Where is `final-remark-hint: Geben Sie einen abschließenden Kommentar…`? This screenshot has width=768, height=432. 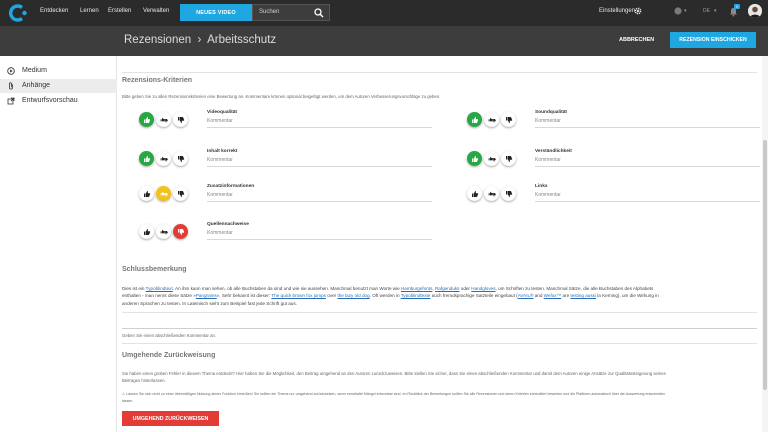
final-remark-hint: Geben Sie einen abschließenden Kommentar… is located at coordinates (169, 335).